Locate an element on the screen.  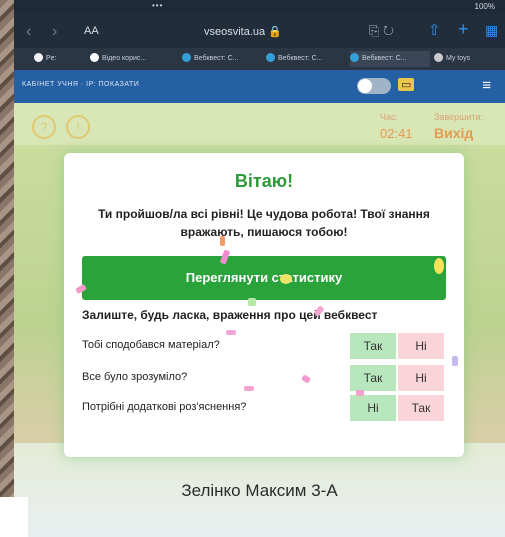
browser-tab: My toys is located at coordinates (467, 59).